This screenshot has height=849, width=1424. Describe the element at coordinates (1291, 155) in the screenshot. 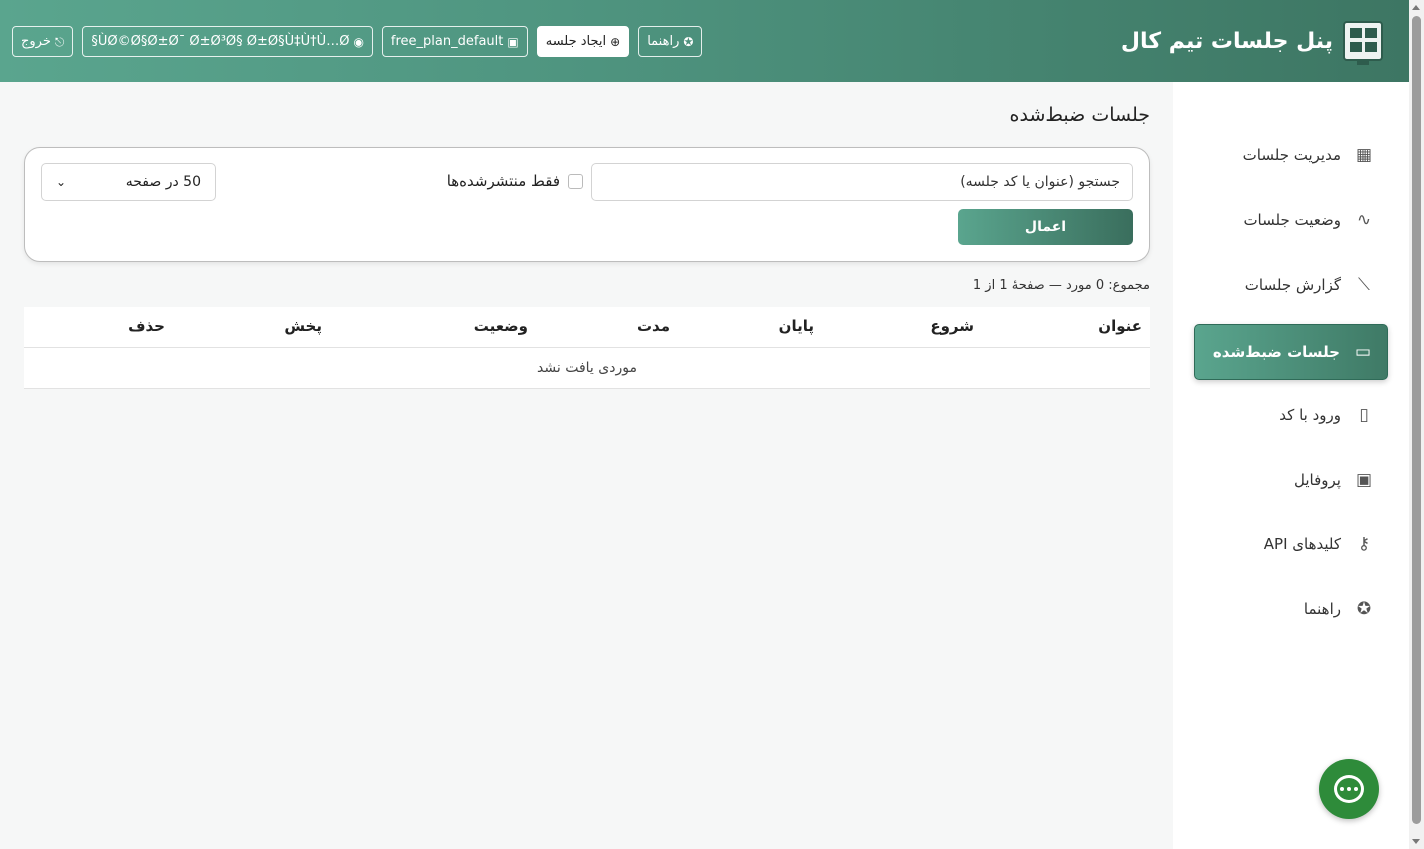

I see `sidebar-item-meeting-management: ▦ مدیریت جلسات` at that location.